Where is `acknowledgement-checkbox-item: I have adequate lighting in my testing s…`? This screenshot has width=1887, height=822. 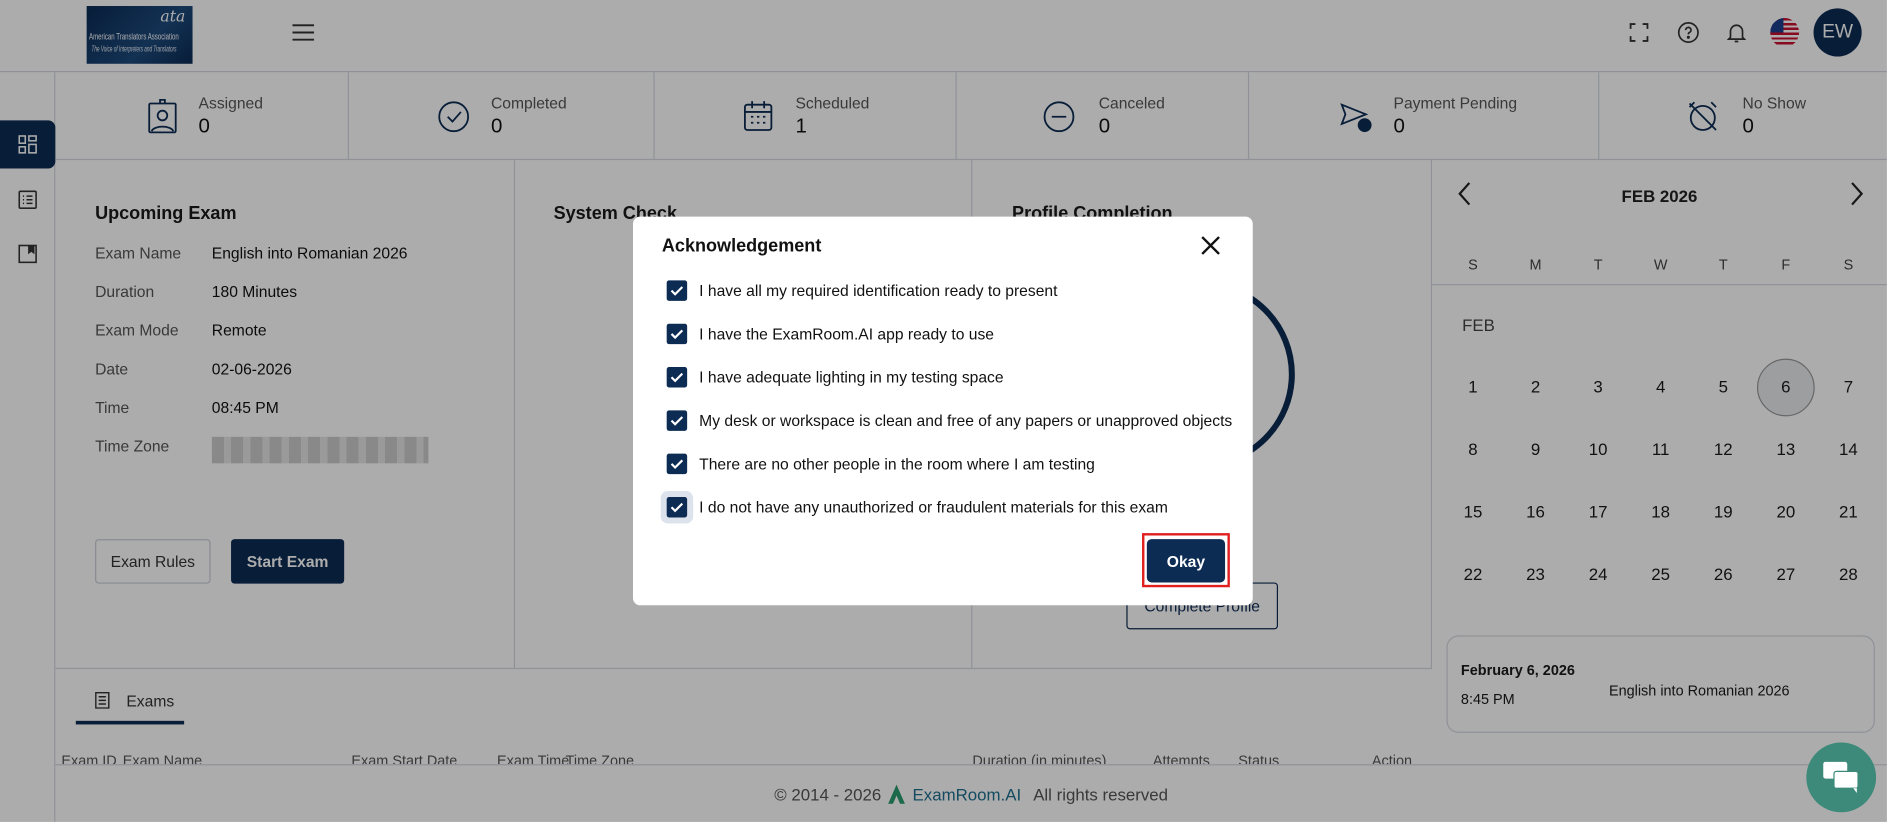 acknowledgement-checkbox-item: I have adequate lighting in my testing s… is located at coordinates (835, 377).